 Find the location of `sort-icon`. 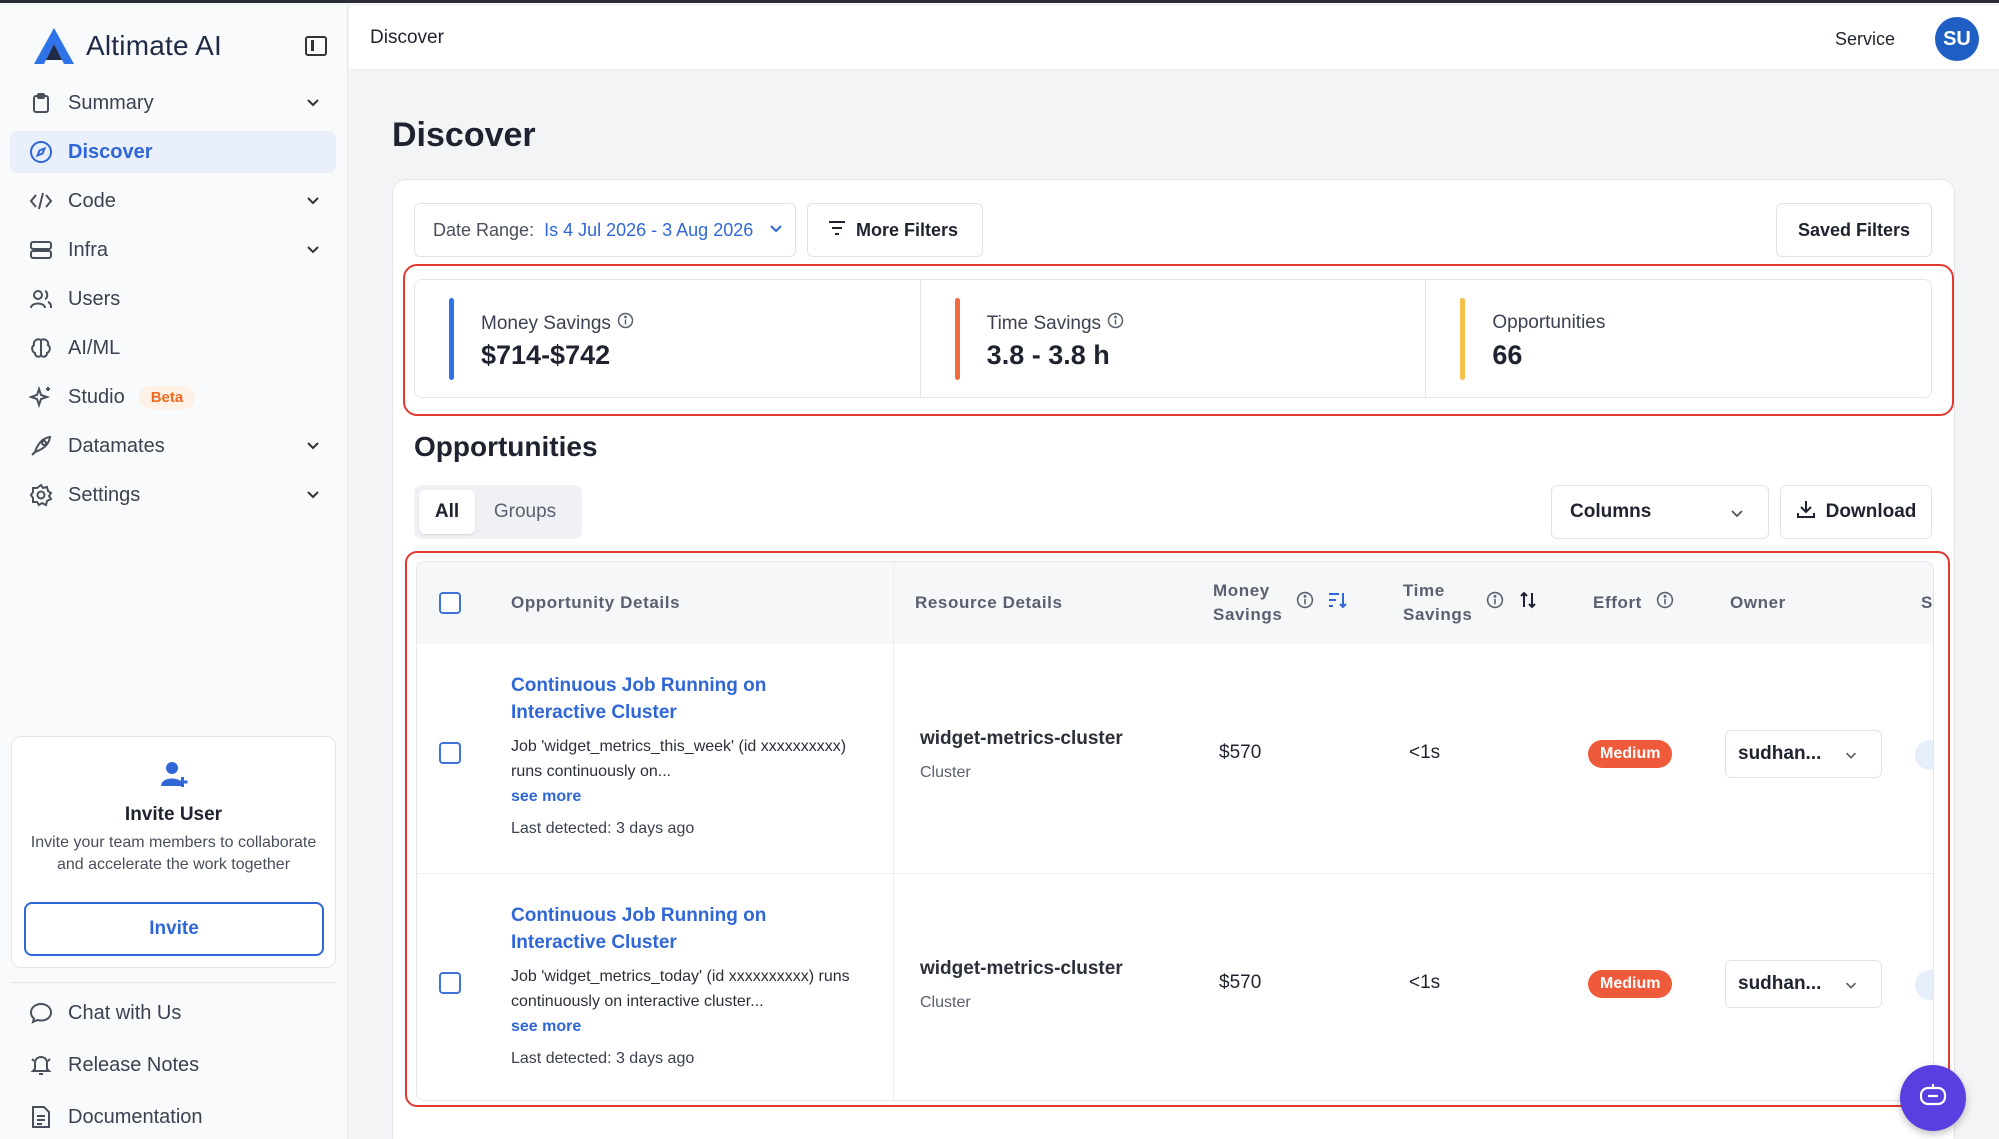

sort-icon is located at coordinates (1528, 603).